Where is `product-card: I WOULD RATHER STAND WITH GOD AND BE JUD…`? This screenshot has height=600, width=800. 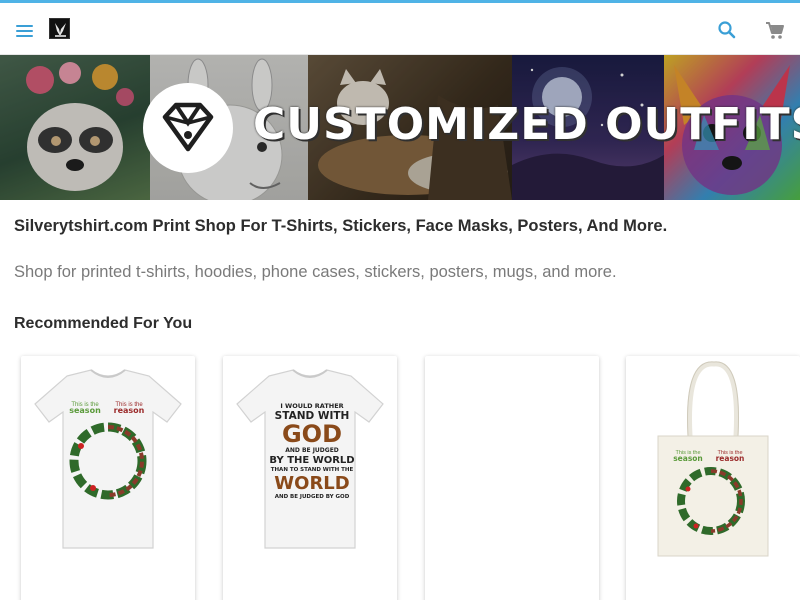 product-card: I WOULD RATHER STAND WITH GOD AND BE JUD… is located at coordinates (310, 478).